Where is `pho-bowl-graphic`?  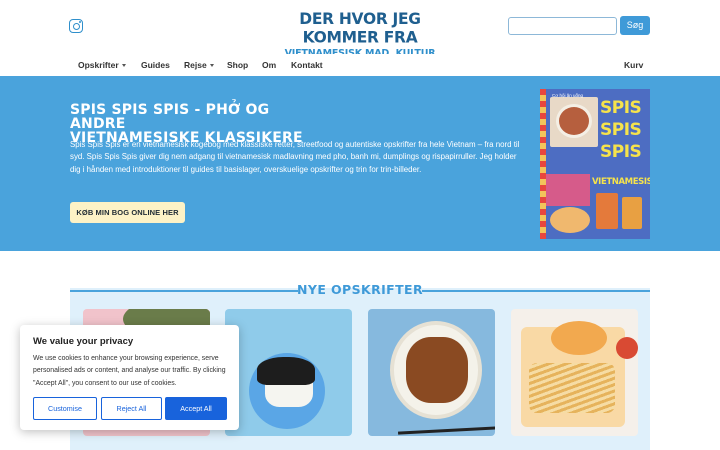 pho-bowl-graphic is located at coordinates (574, 121).